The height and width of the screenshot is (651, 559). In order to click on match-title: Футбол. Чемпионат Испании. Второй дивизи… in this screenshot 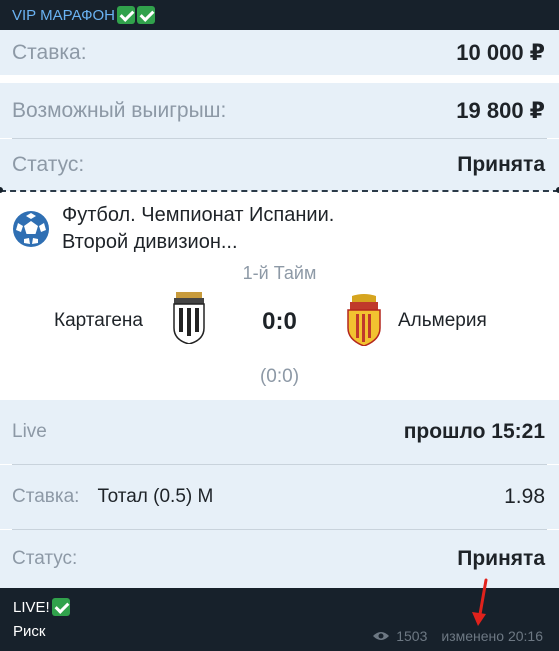, I will do `click(282, 229)`.